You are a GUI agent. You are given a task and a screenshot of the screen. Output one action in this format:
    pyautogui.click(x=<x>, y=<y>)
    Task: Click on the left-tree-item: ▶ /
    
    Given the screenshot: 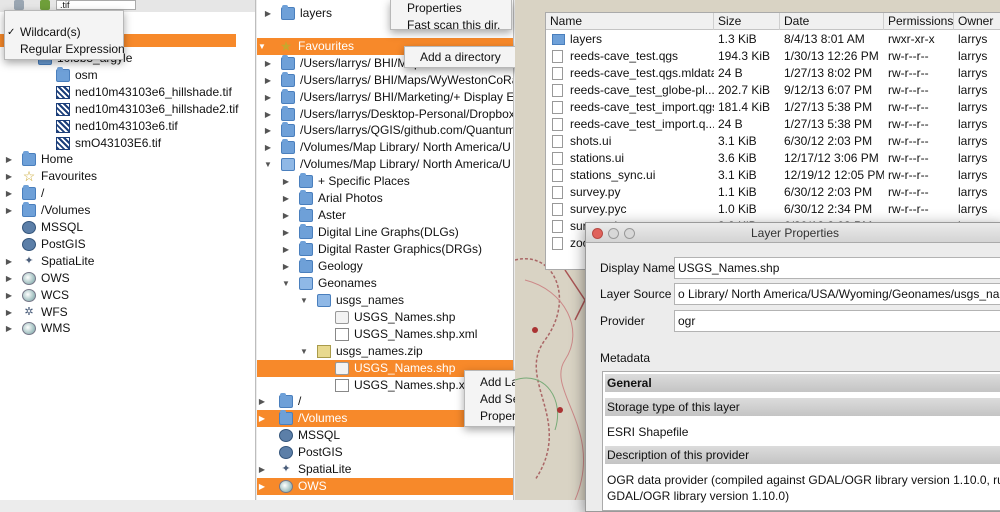 What is the action you would take?
    pyautogui.click(x=127, y=193)
    